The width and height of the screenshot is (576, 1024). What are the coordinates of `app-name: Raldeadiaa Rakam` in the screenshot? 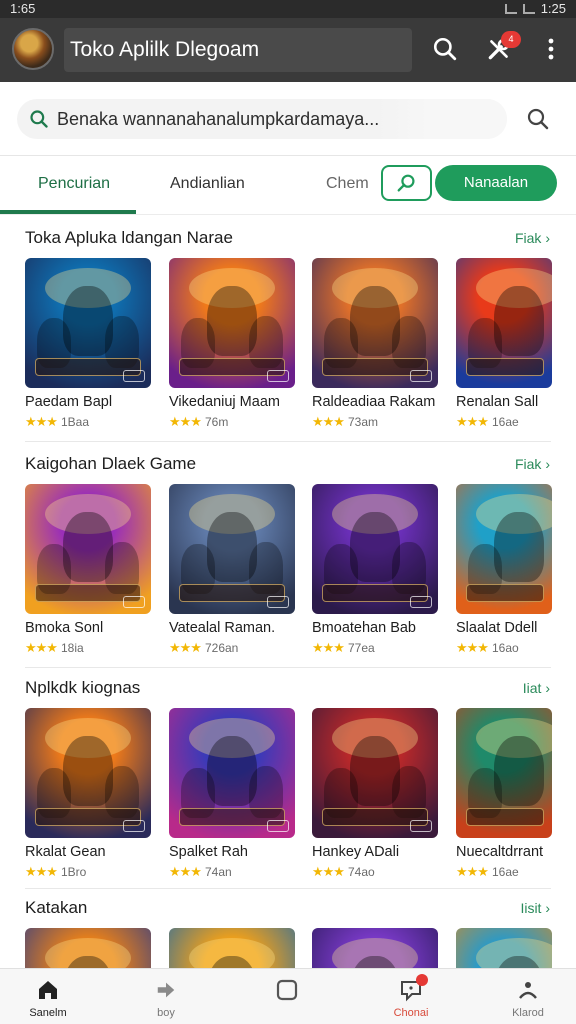 It's located at (374, 402).